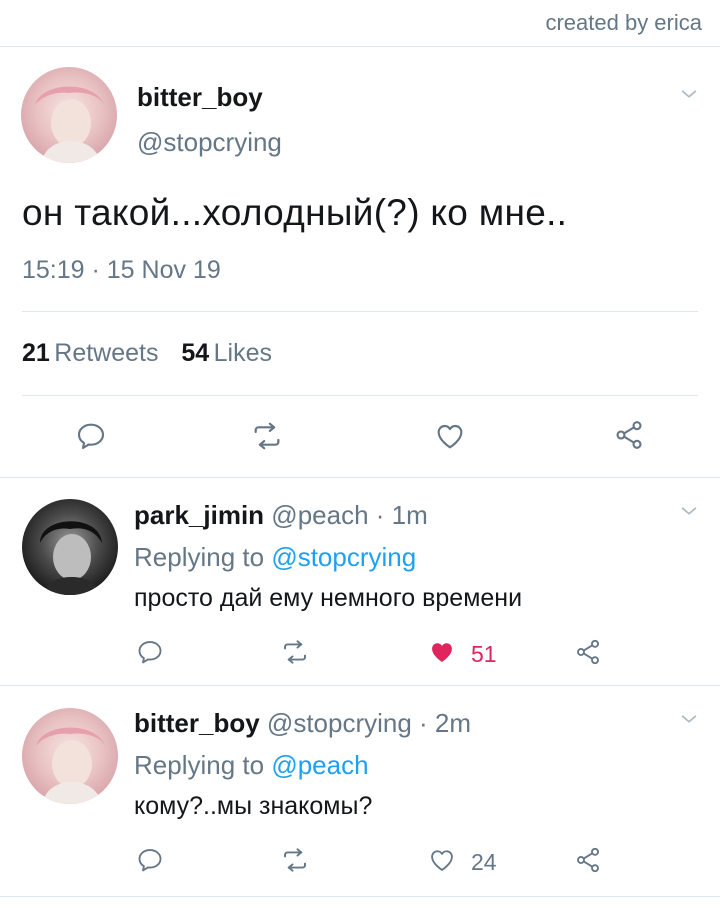 Image resolution: width=720 pixels, height=906 pixels. What do you see at coordinates (121, 270) in the screenshot?
I see `timestamp: 15:19 · 15 Nov 19` at bounding box center [121, 270].